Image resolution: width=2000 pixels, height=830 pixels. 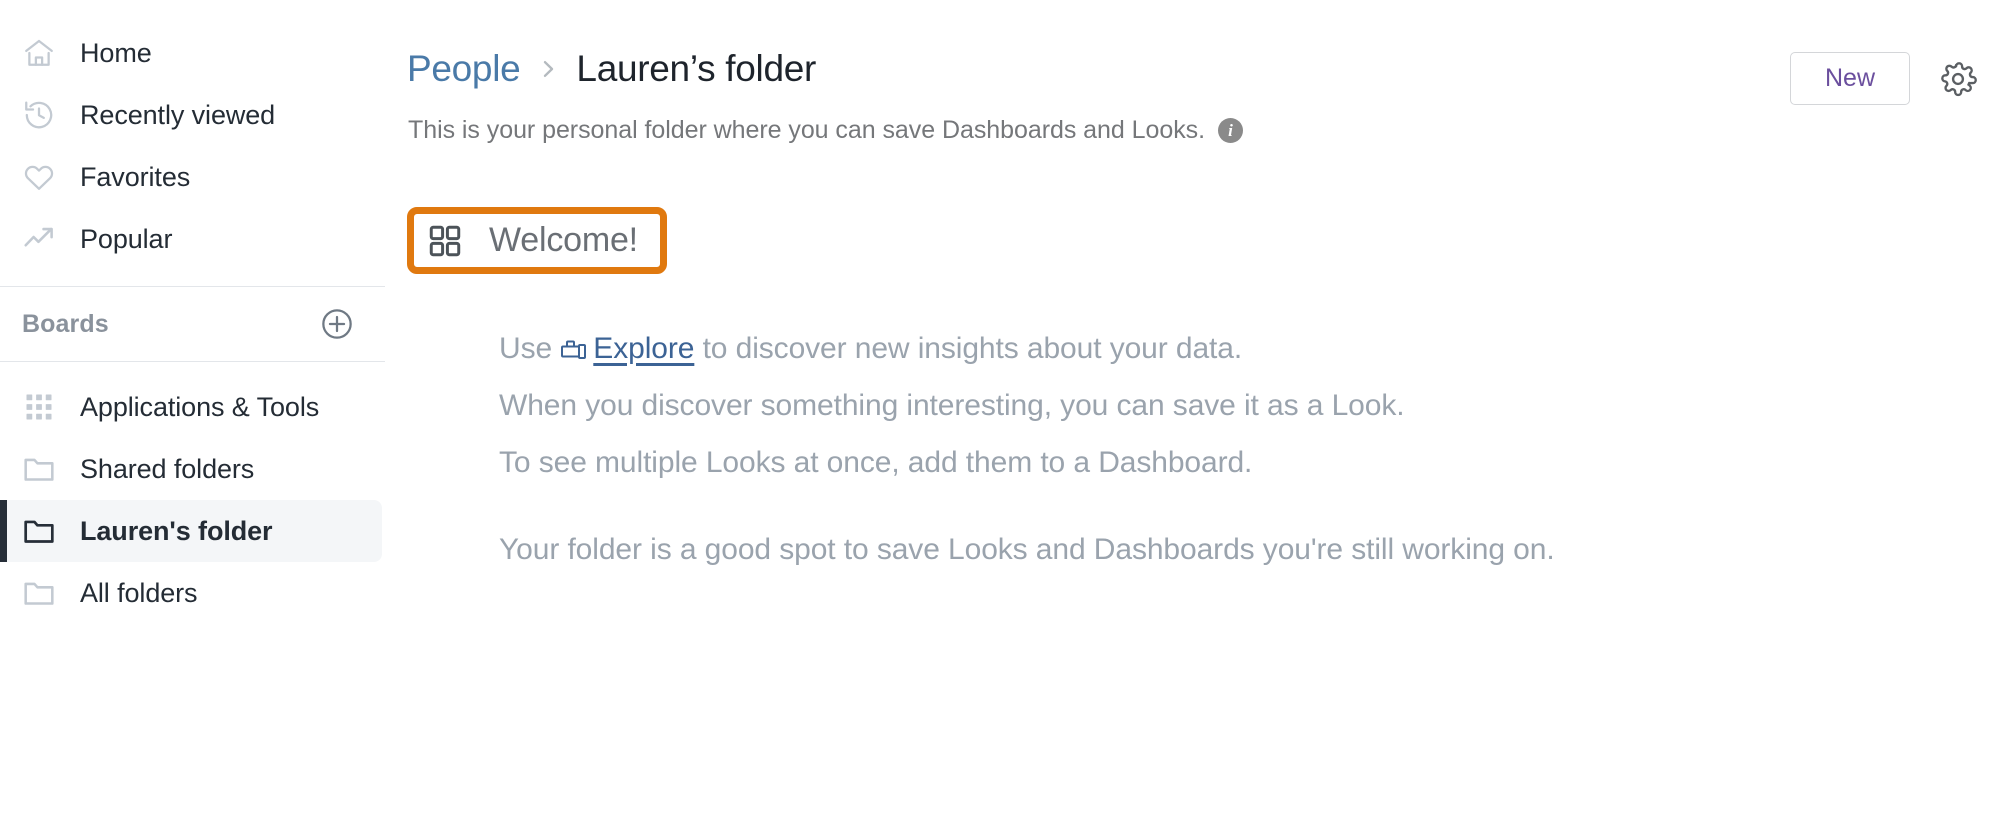 I want to click on page-title: Lauren’s folder, so click(x=696, y=68).